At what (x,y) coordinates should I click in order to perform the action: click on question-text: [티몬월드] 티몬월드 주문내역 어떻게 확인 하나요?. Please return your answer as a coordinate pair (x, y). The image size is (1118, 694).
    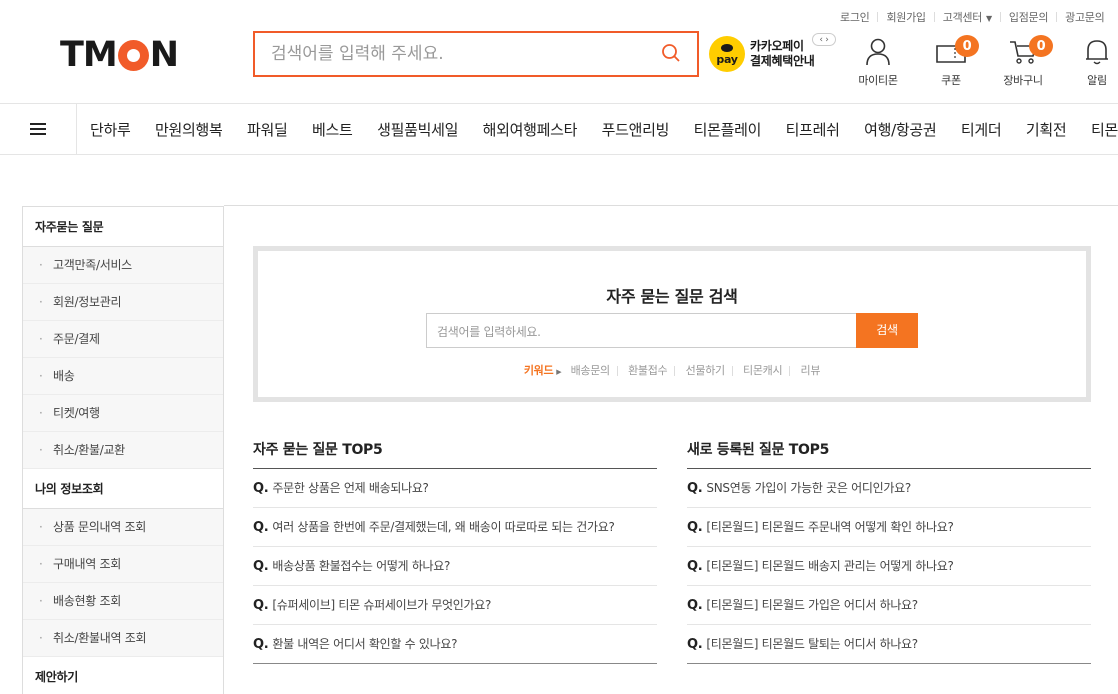
    Looking at the image, I should click on (830, 527).